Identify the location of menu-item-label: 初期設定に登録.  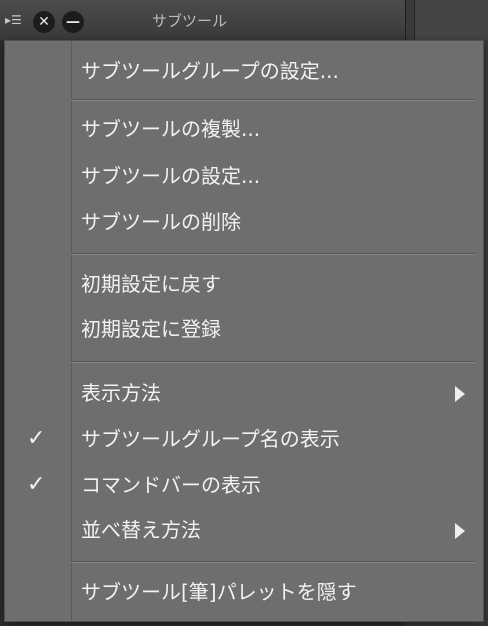
(151, 329).